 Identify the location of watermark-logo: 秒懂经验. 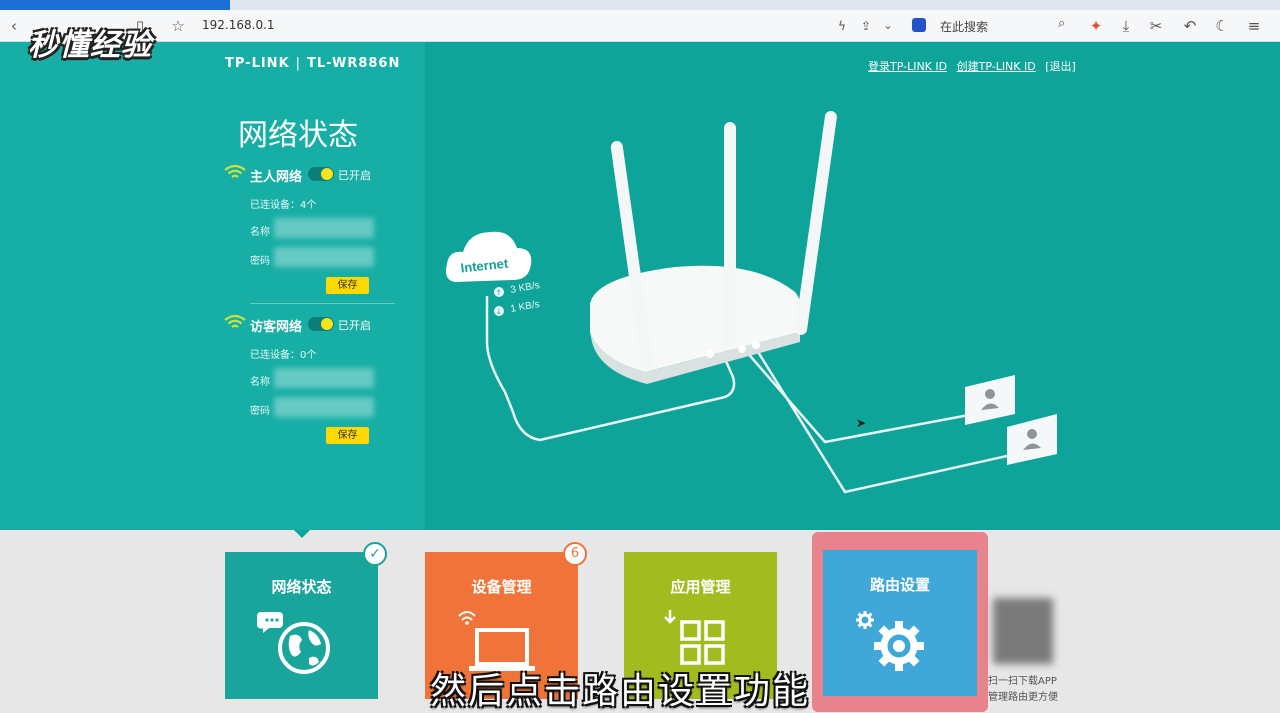
(90, 45).